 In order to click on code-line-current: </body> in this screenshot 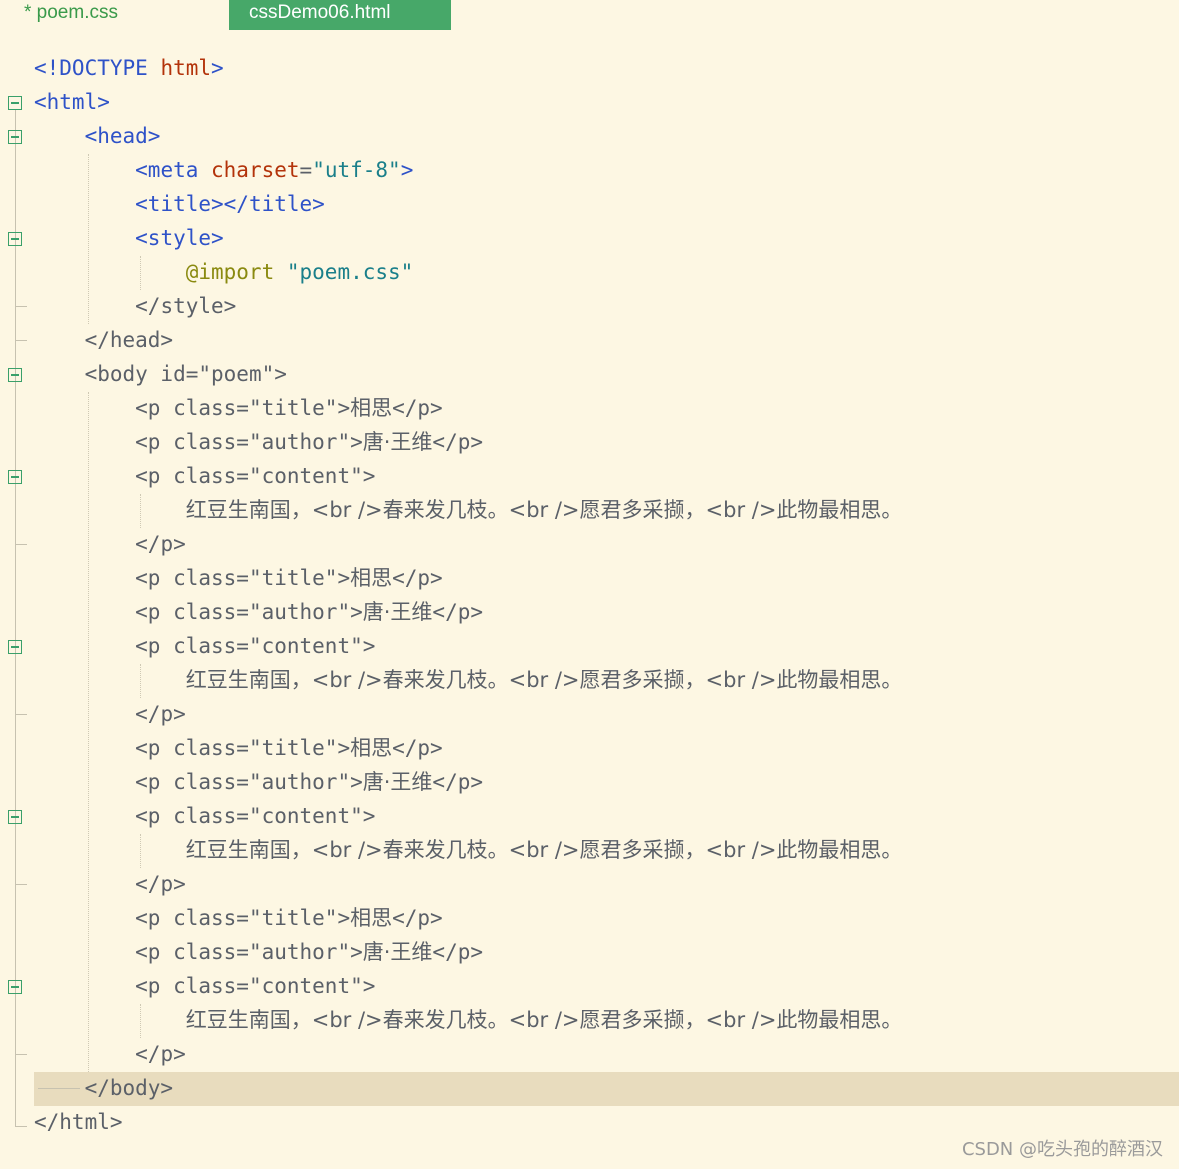, I will do `click(104, 1088)`.